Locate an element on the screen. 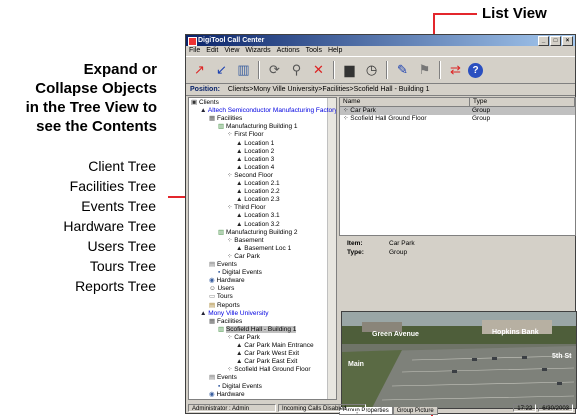 The width and height of the screenshot is (578, 416). monitor-icon: ▆ is located at coordinates (349, 70).